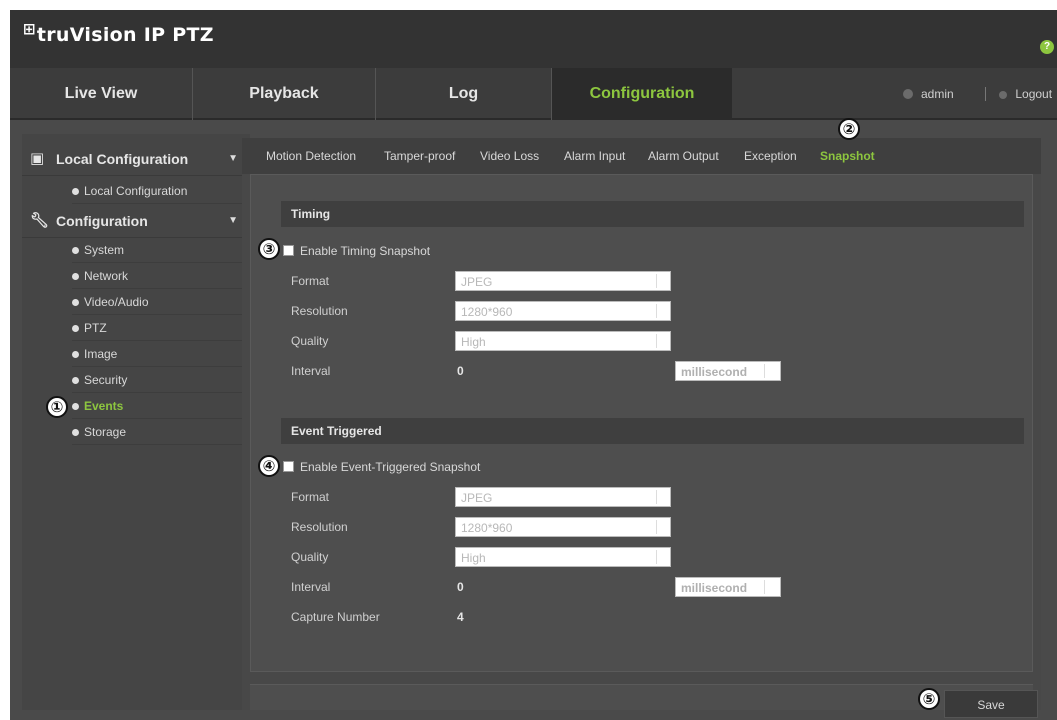 The height and width of the screenshot is (720, 1057). I want to click on subtab-video-loss: Video Loss, so click(509, 156).